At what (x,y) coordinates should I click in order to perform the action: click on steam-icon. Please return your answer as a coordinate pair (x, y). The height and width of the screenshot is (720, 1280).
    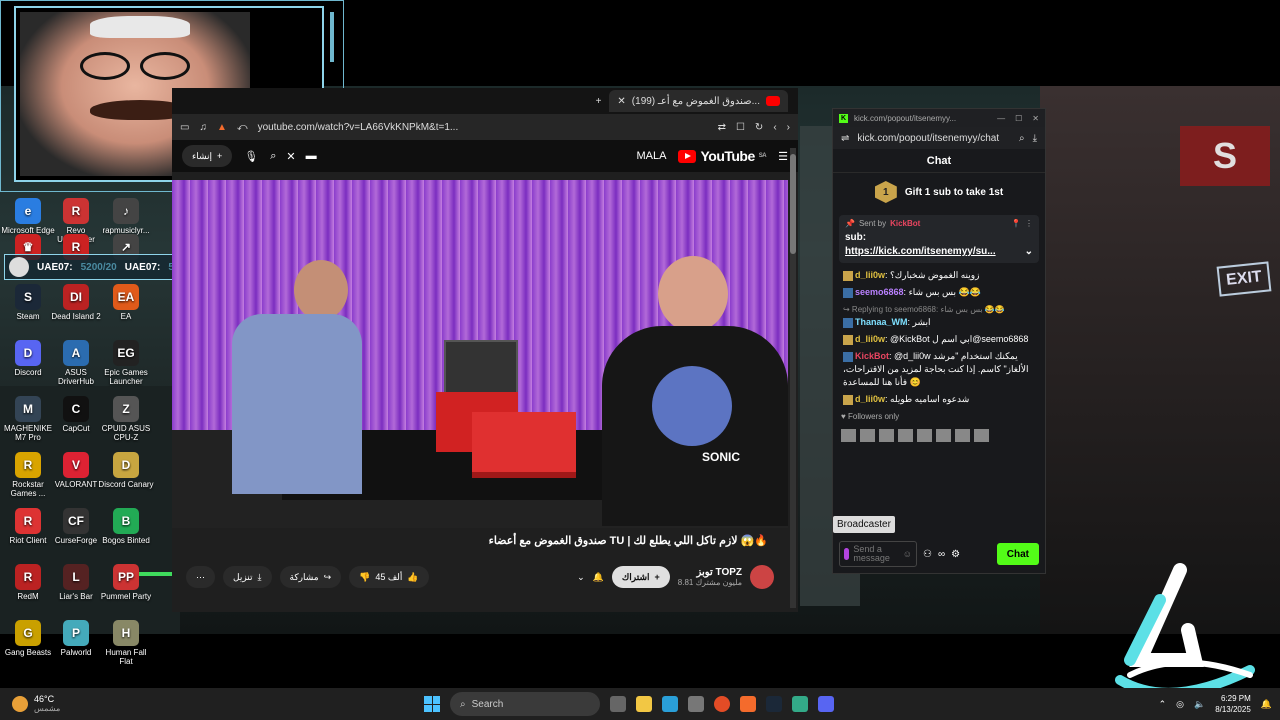
    Looking at the image, I should click on (774, 704).